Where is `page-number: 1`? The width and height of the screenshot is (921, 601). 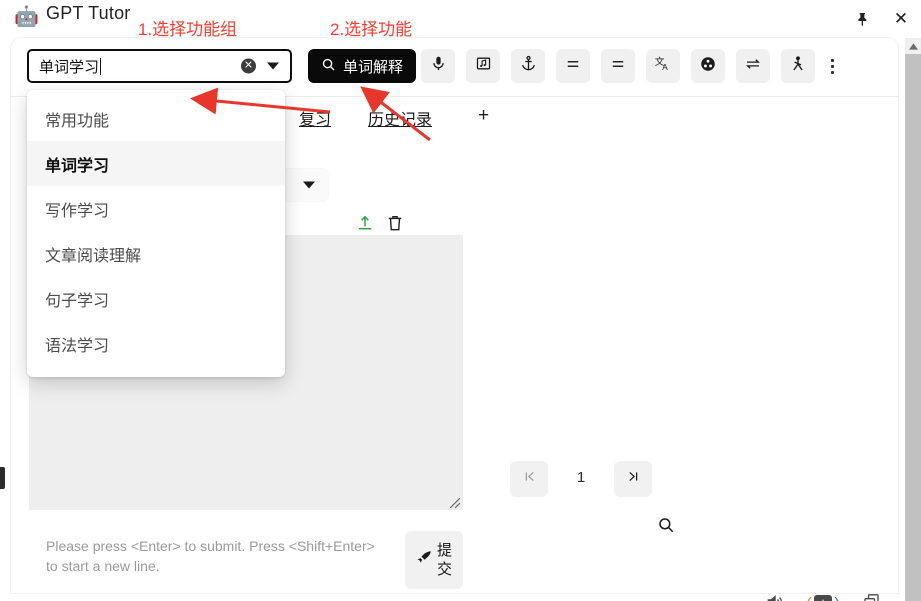
page-number: 1 is located at coordinates (581, 477).